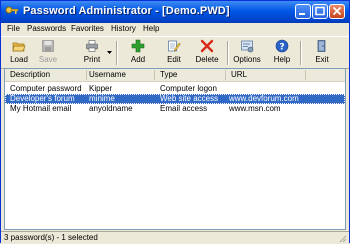  Describe the element at coordinates (282, 59) in the screenshot. I see `help-label: Help` at that location.